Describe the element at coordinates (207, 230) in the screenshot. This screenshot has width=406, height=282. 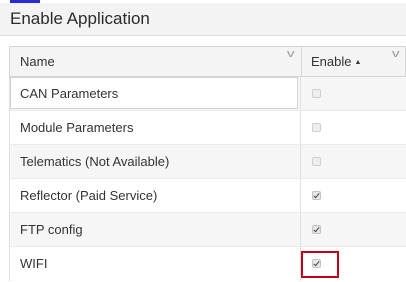
I see `table-row: FTP config` at that location.